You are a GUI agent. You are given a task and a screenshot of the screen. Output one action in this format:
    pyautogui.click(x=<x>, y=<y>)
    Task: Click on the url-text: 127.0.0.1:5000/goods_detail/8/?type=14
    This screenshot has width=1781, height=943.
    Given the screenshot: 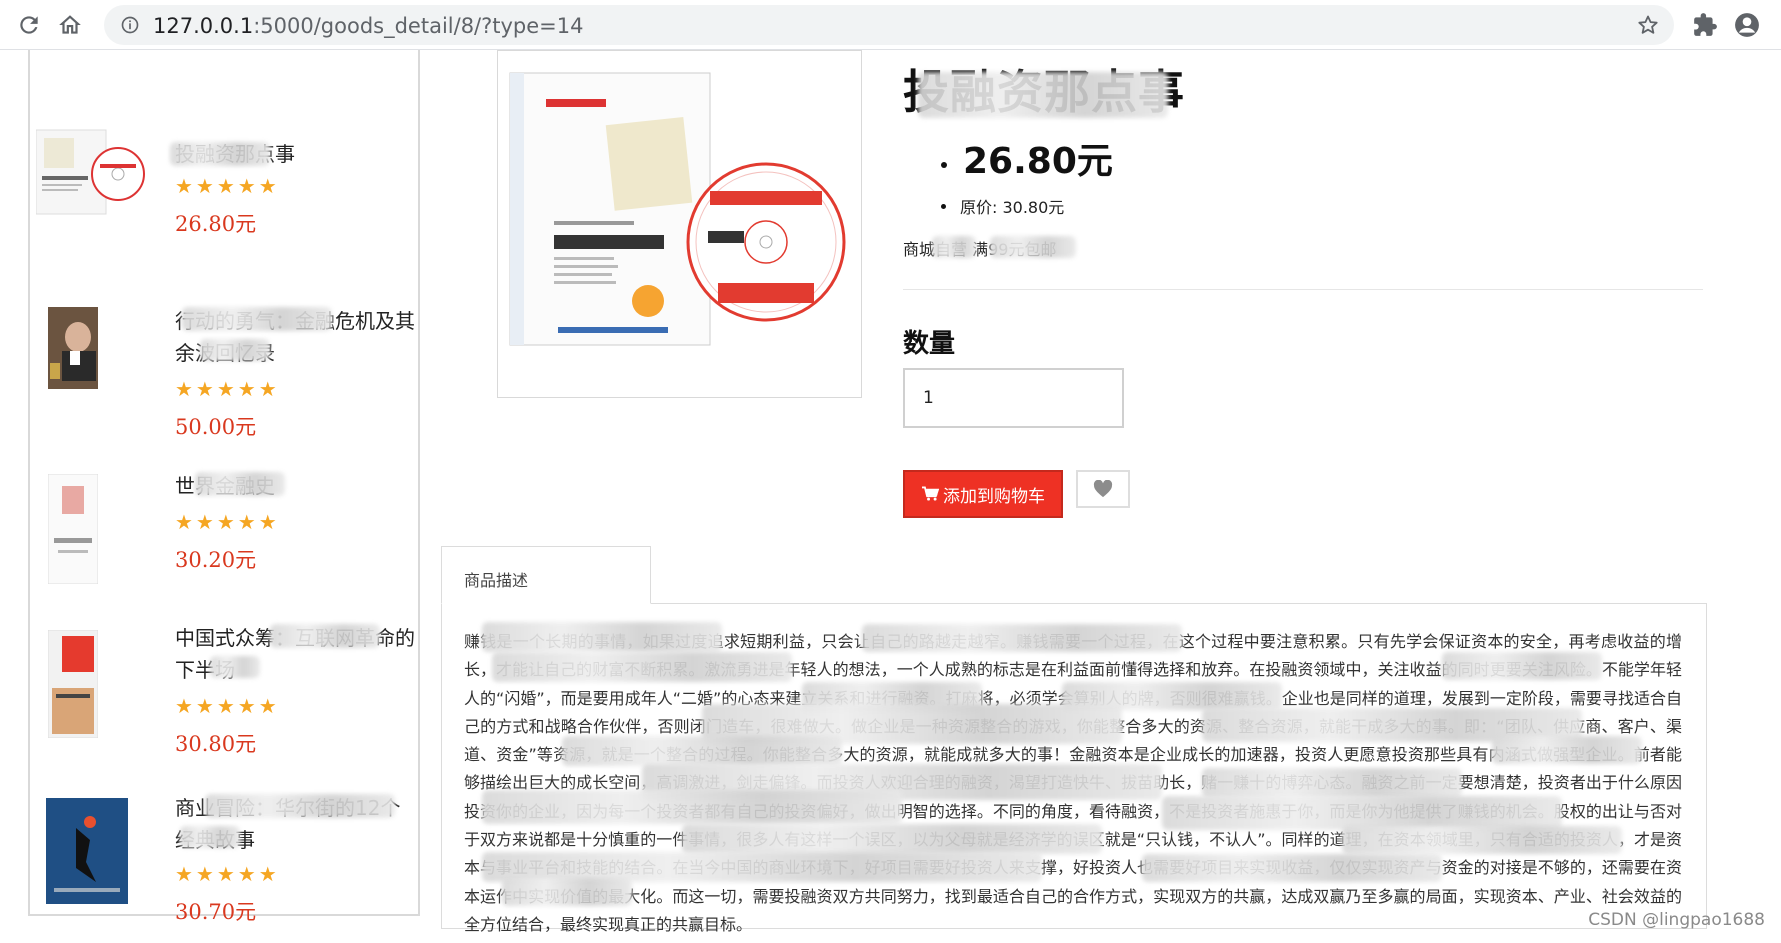 What is the action you would take?
    pyautogui.click(x=368, y=26)
    